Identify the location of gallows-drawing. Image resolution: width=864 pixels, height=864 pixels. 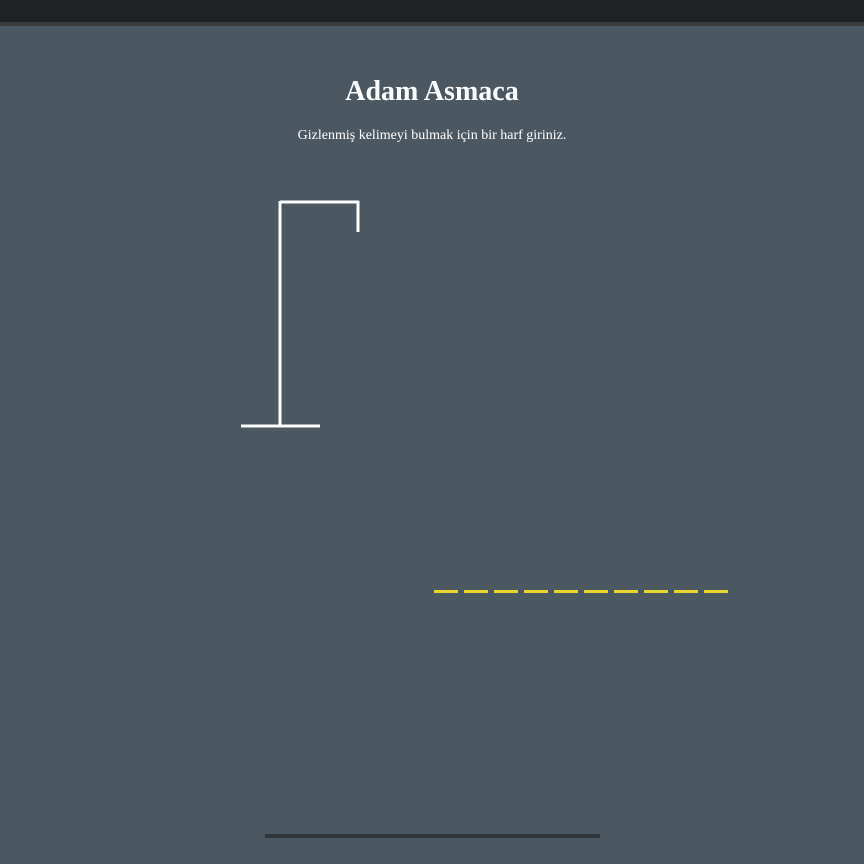
(300, 314).